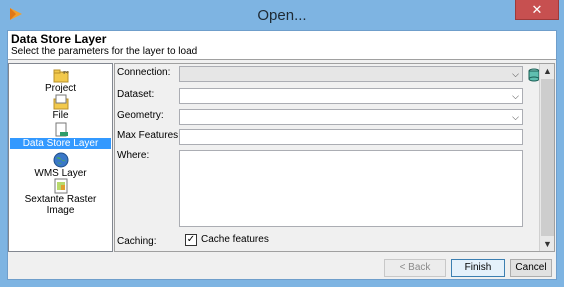  Describe the element at coordinates (144, 72) in the screenshot. I see `connection-label: Connection:` at that location.